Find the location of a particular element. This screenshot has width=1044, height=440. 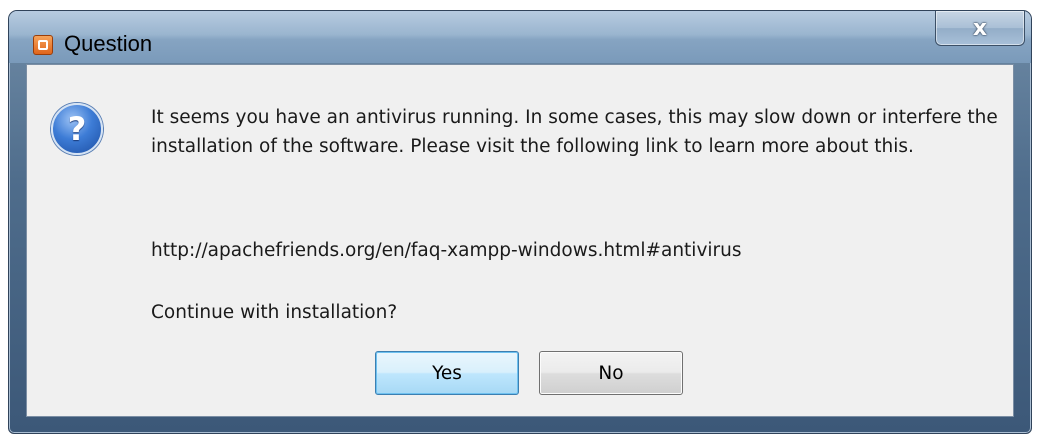

title-bar: Question x is located at coordinates (520, 37).